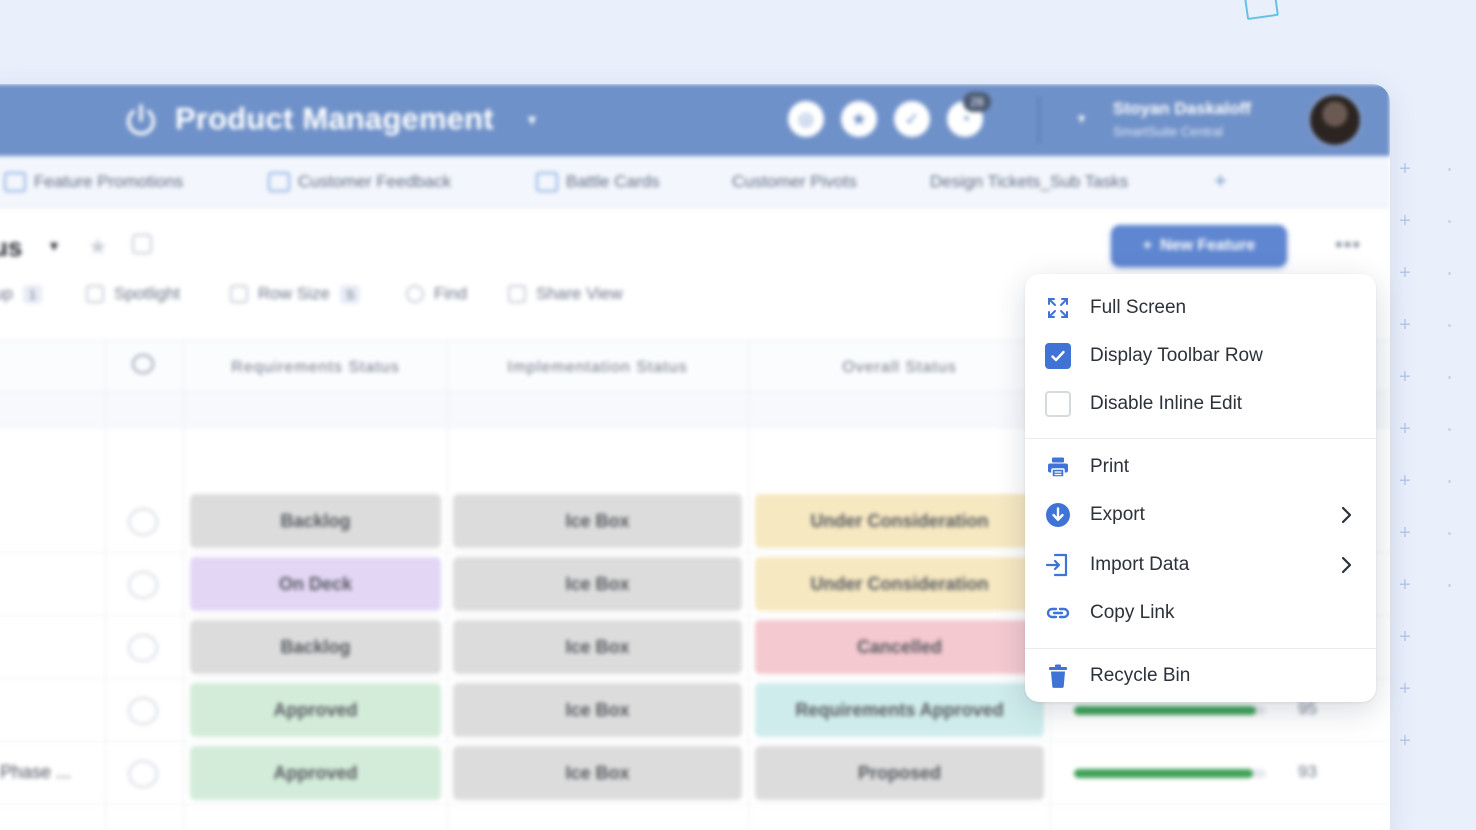 The width and height of the screenshot is (1476, 830). I want to click on group-button: up 1, so click(21, 294).